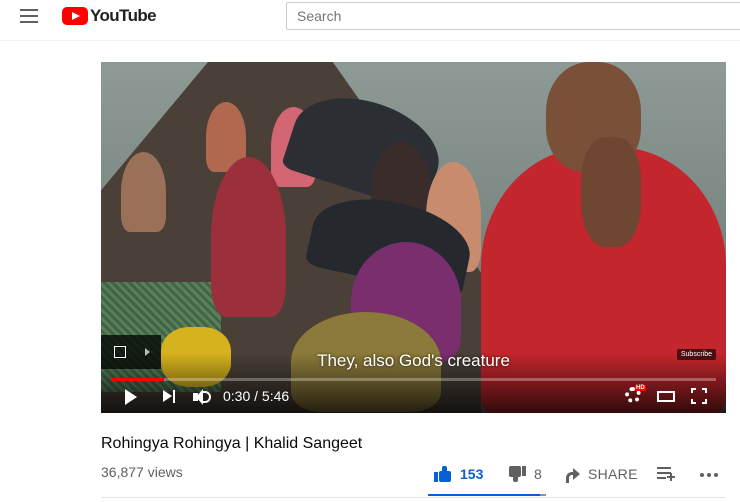 This screenshot has width=740, height=502. I want to click on time-display: 0:30 / 5:46, so click(256, 396).